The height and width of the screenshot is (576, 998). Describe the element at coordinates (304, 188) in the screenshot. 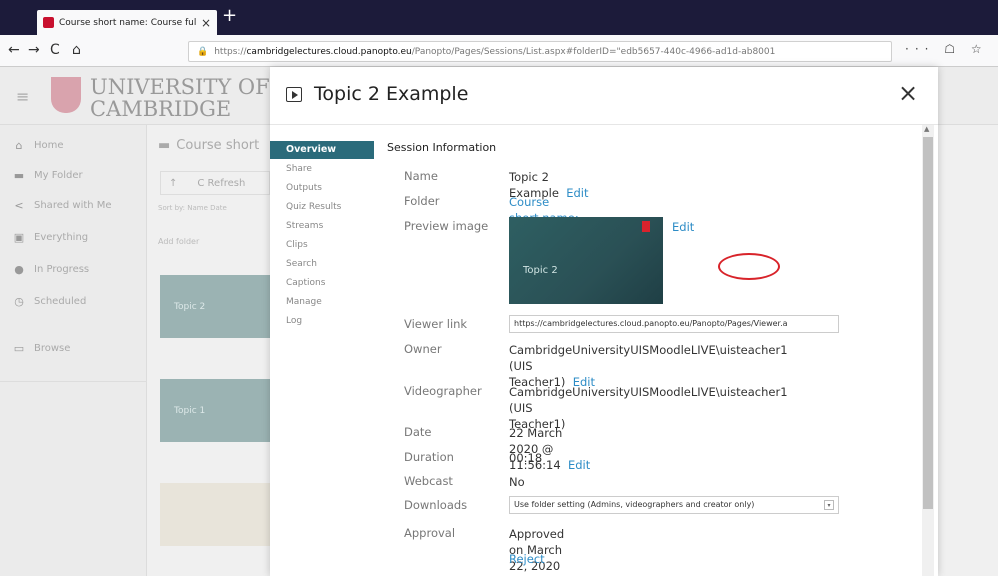

I see `tab-outputs: Outputs` at that location.